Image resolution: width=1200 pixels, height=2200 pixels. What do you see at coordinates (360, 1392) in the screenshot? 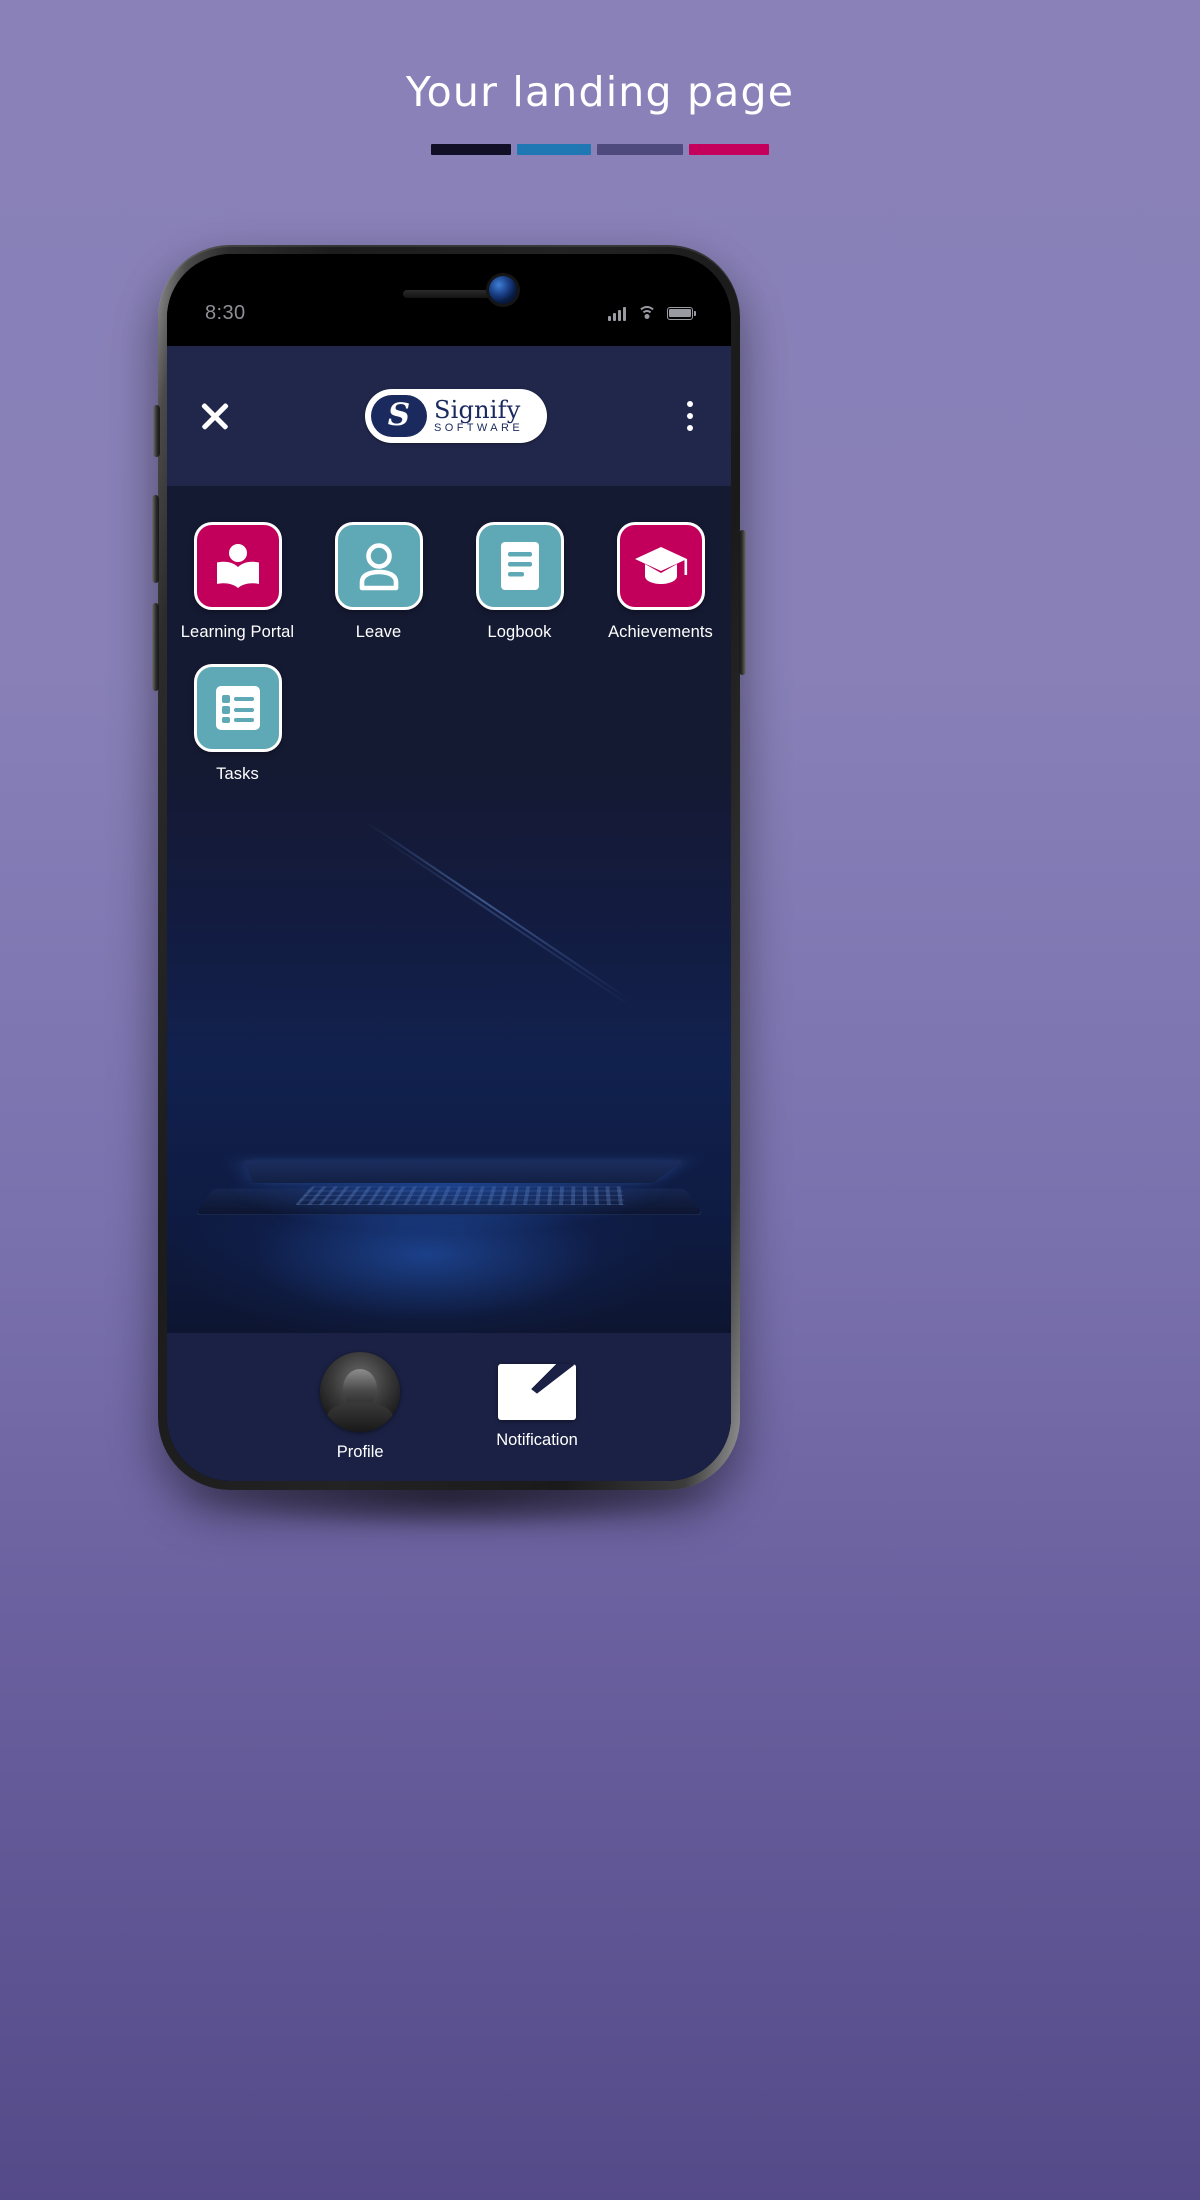
I see `user-avatar-photo` at bounding box center [360, 1392].